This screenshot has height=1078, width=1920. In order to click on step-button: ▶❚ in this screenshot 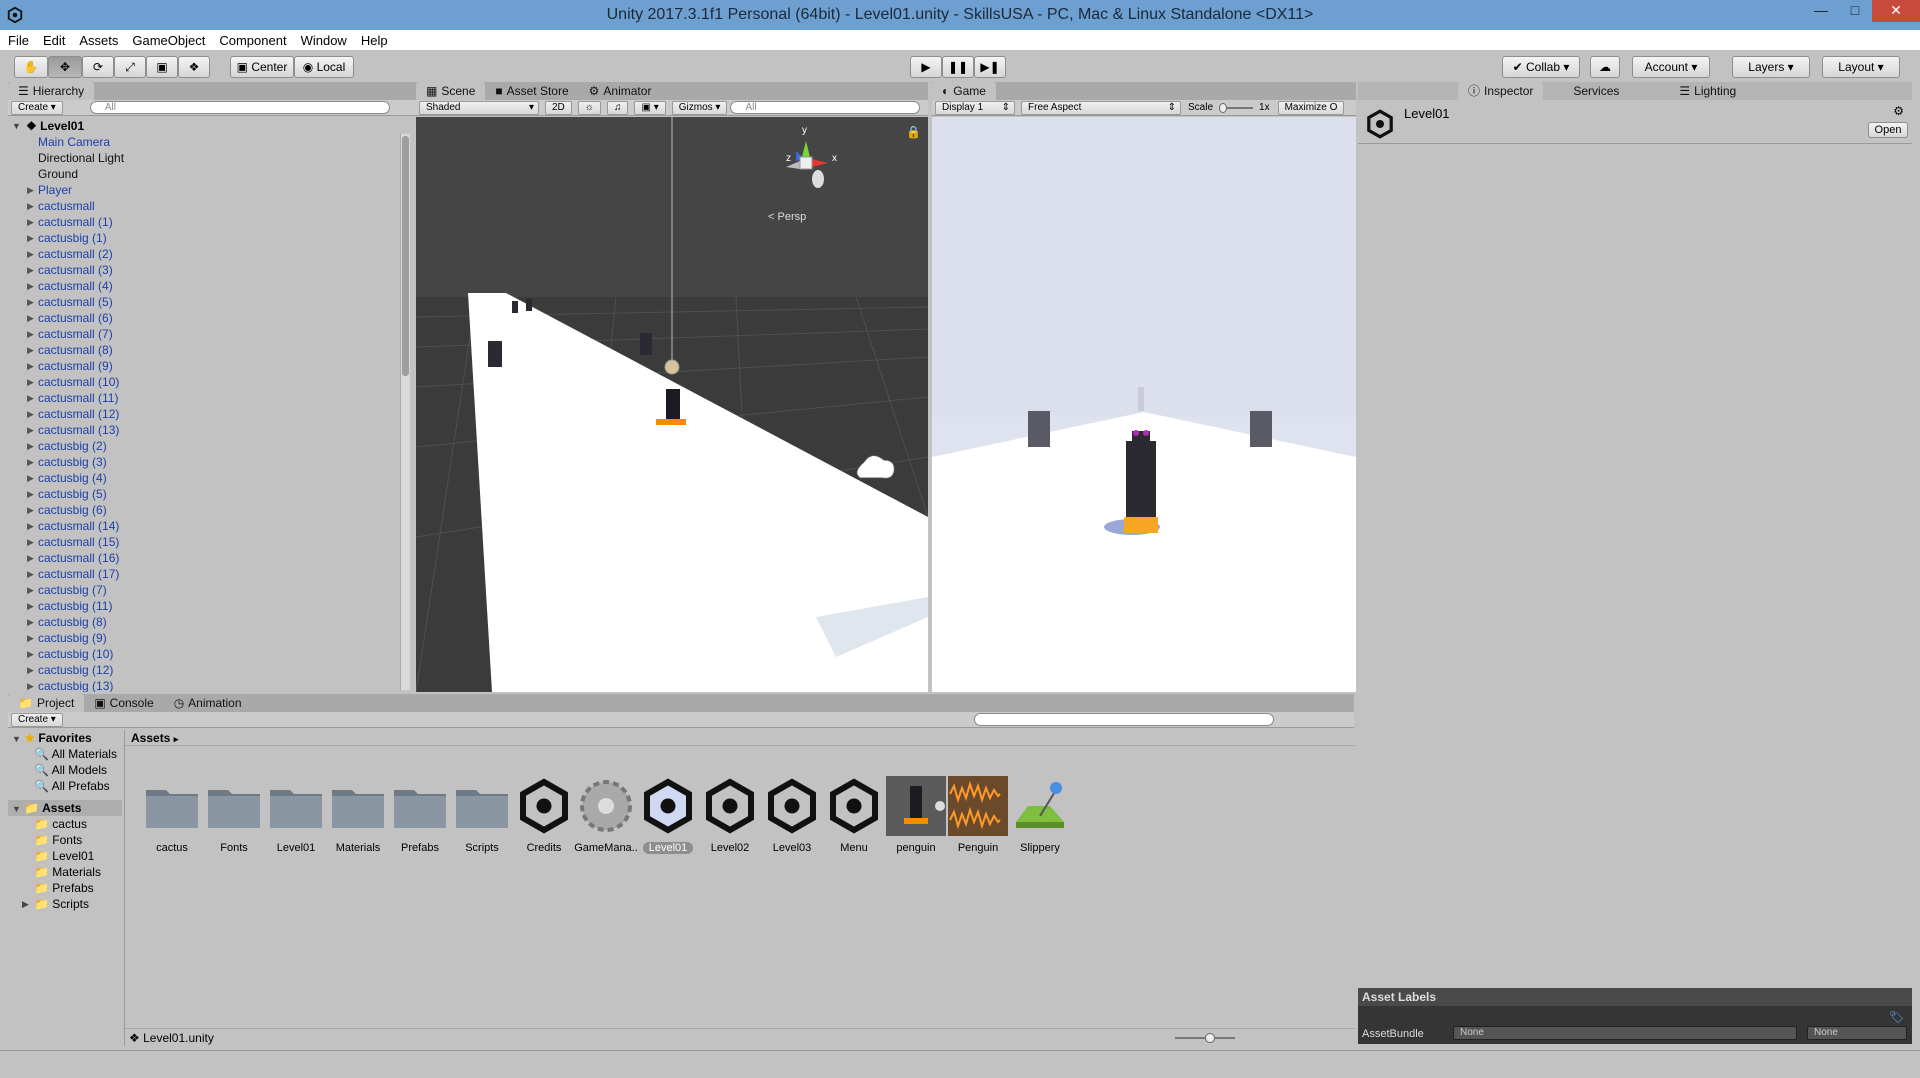, I will do `click(990, 67)`.